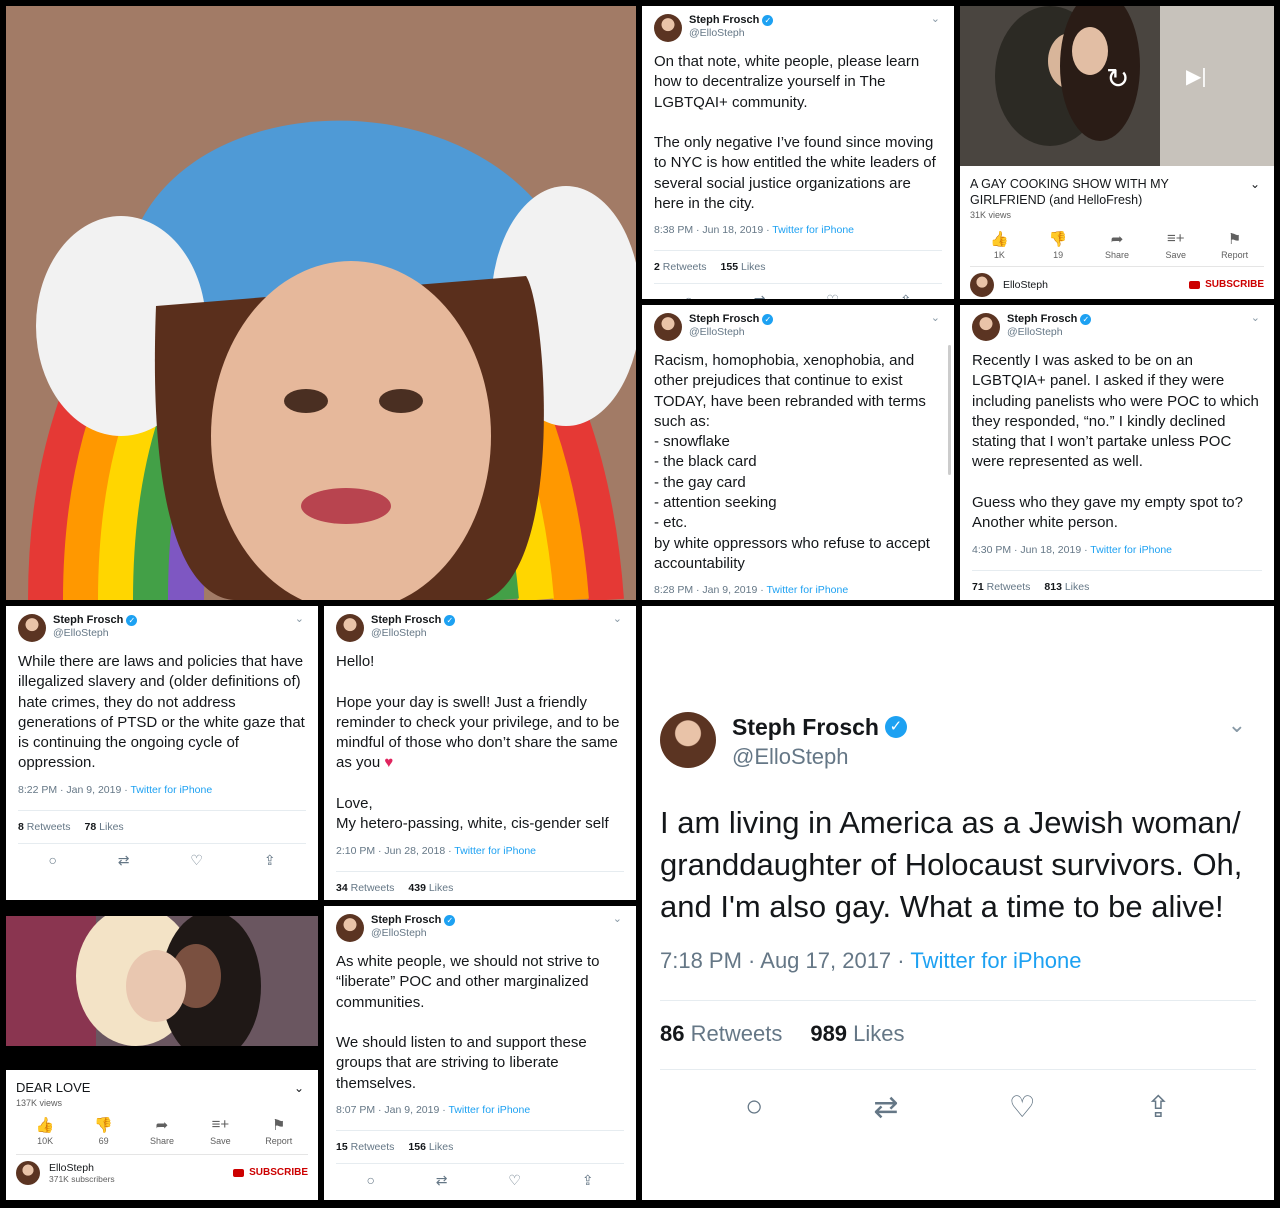  Describe the element at coordinates (1117, 78) in the screenshot. I see `replay-icon: ↻` at that location.